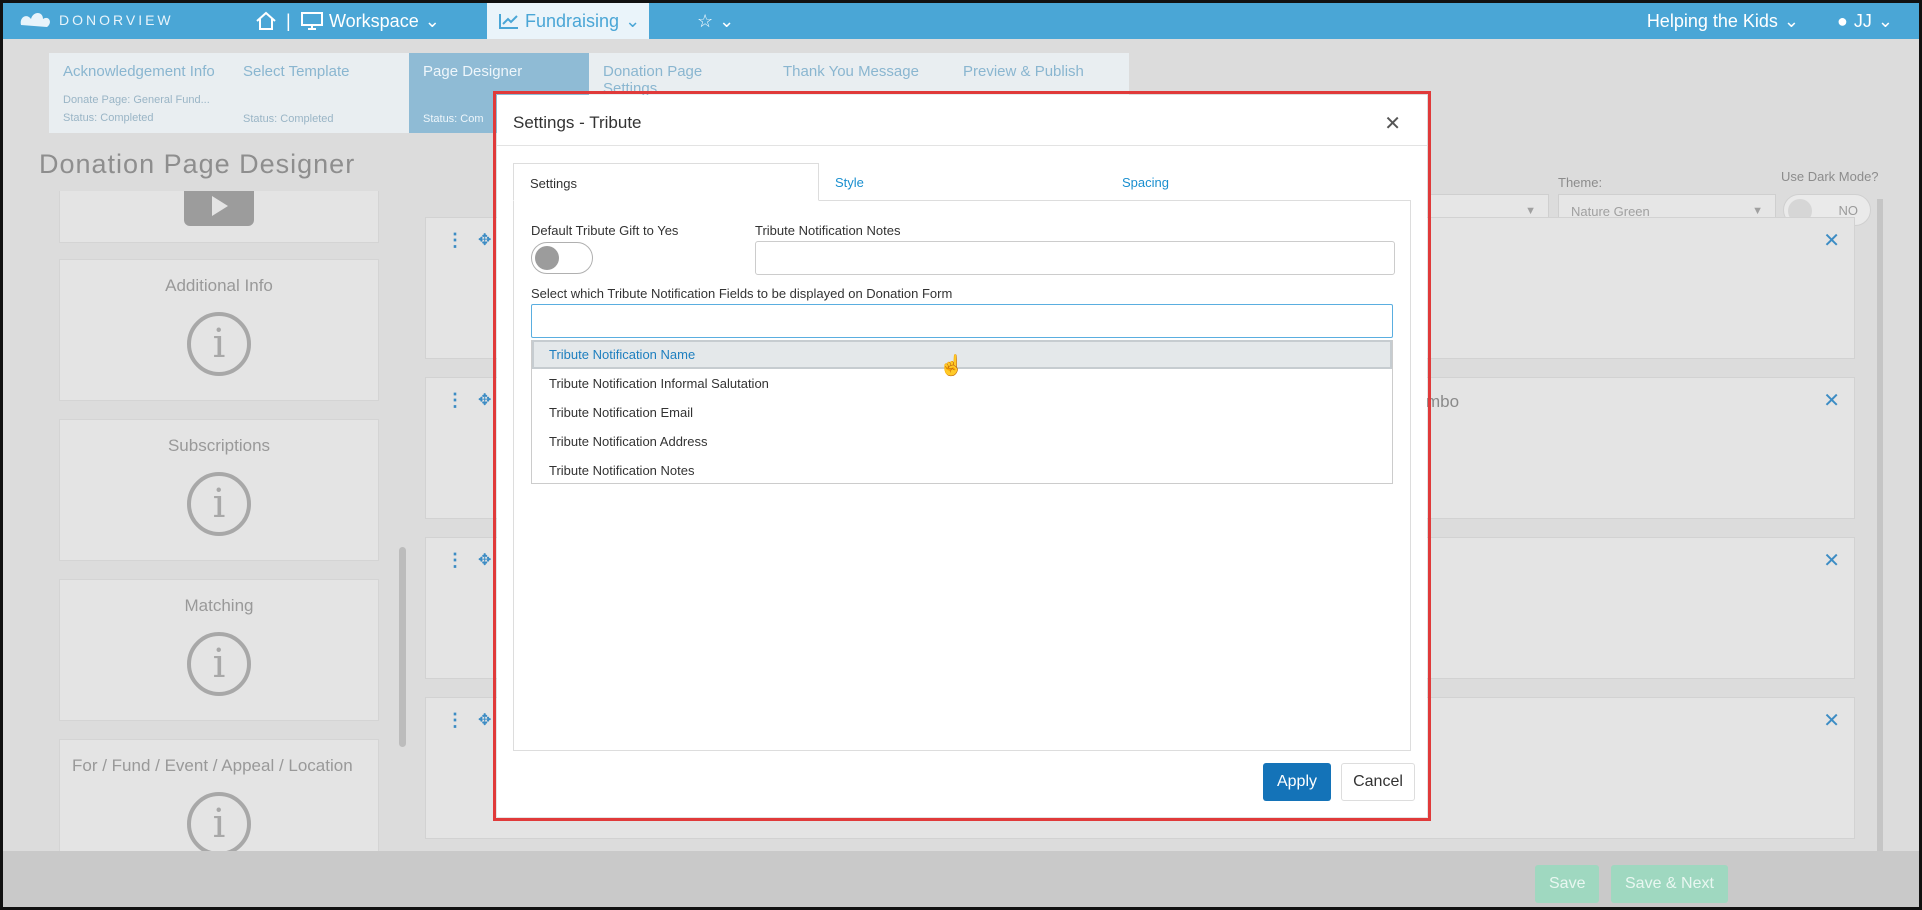 This screenshot has height=910, width=1922. I want to click on dark-mode-label: Use Dark Mode?, so click(1830, 176).